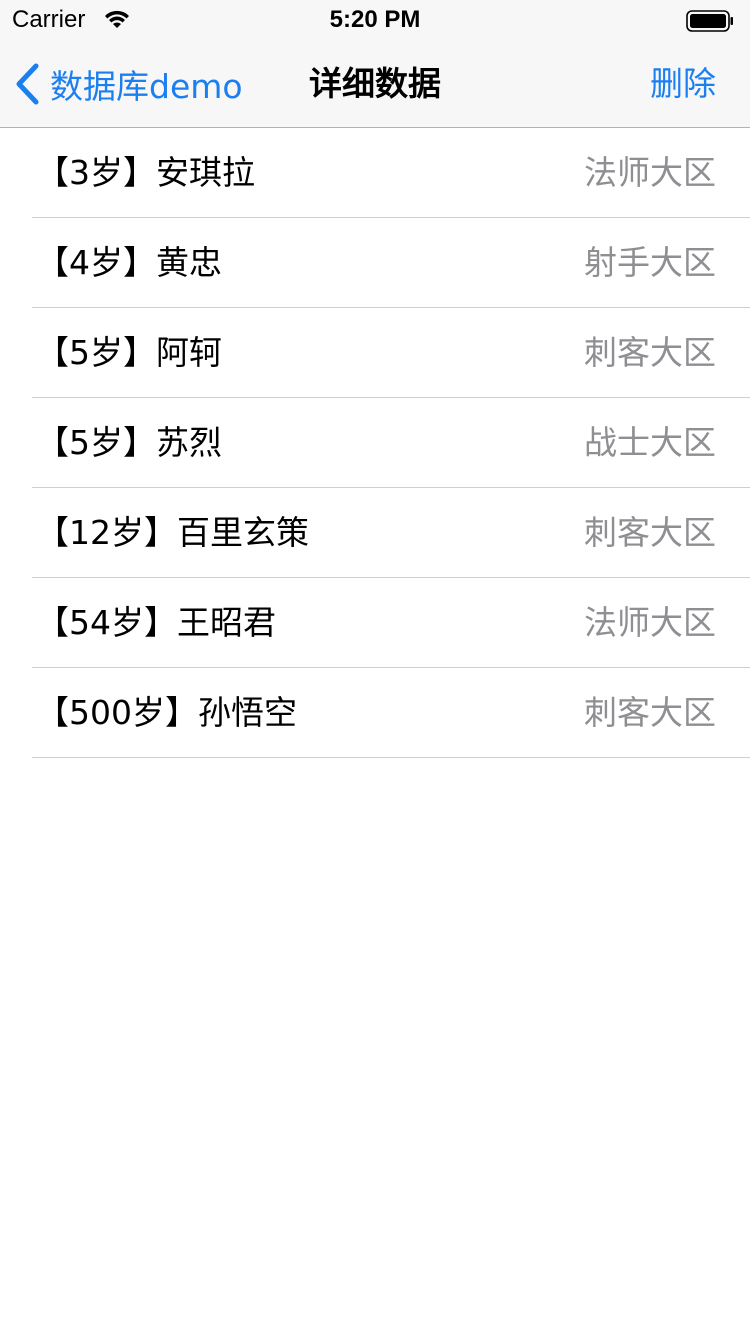  Describe the element at coordinates (27, 84) in the screenshot. I see `chevron-left-icon` at that location.